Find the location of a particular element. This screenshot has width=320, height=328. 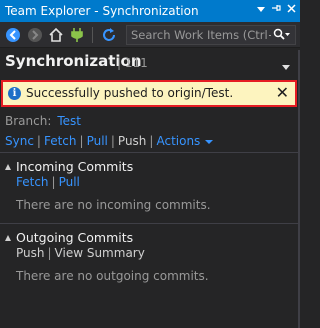

window-controls is located at coordinates (276, 11).